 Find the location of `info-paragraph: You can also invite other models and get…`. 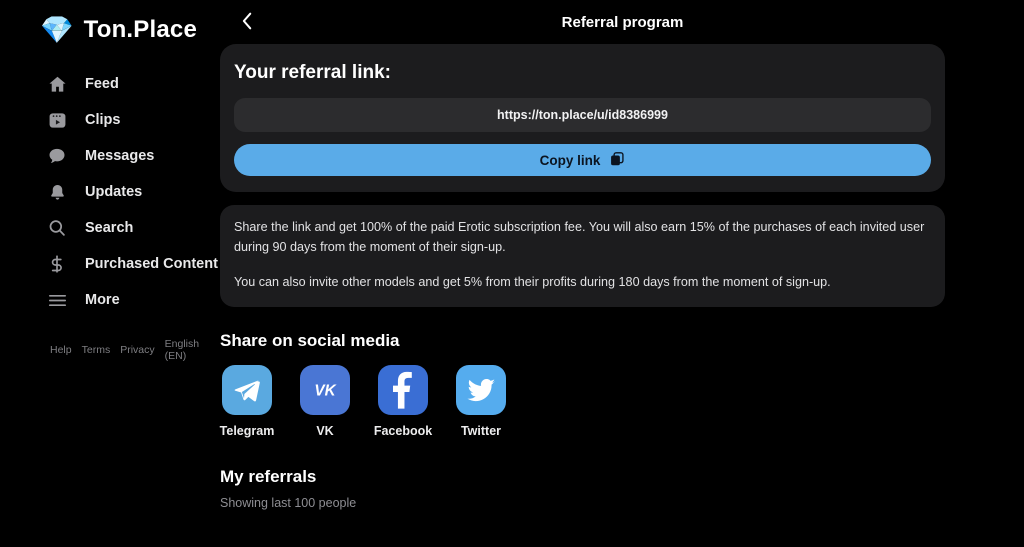

info-paragraph: You can also invite other models and get… is located at coordinates (532, 282).